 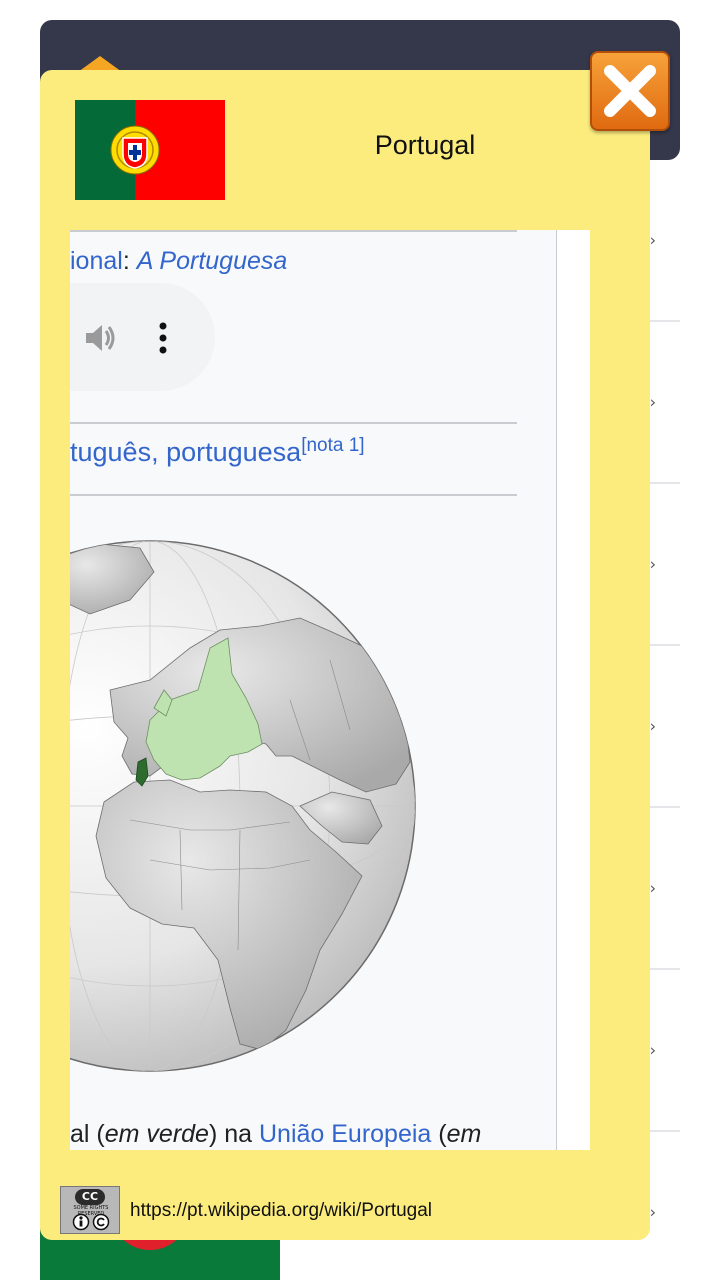 I want to click on close-button, so click(x=630, y=91).